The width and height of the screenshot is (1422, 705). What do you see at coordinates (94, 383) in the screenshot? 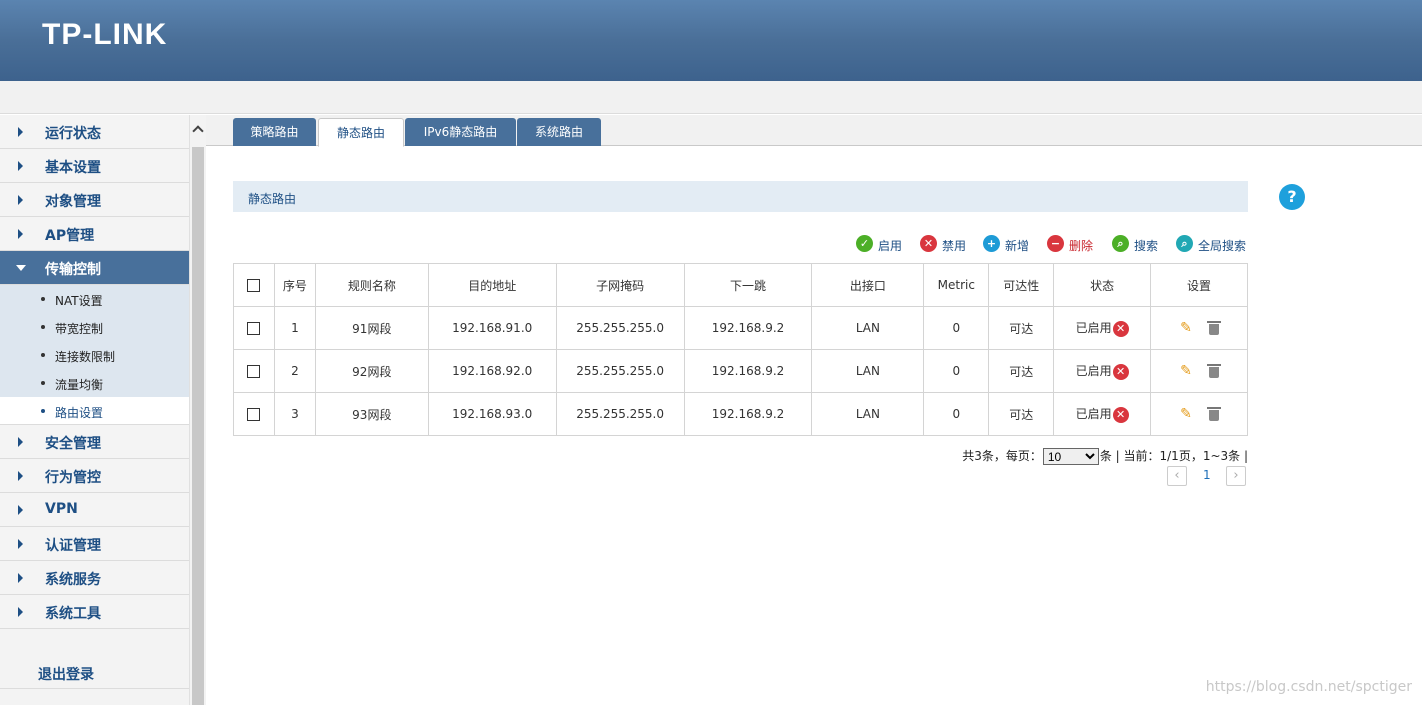
I see `sidebar-subitem-load-balance: 流量均衡` at bounding box center [94, 383].